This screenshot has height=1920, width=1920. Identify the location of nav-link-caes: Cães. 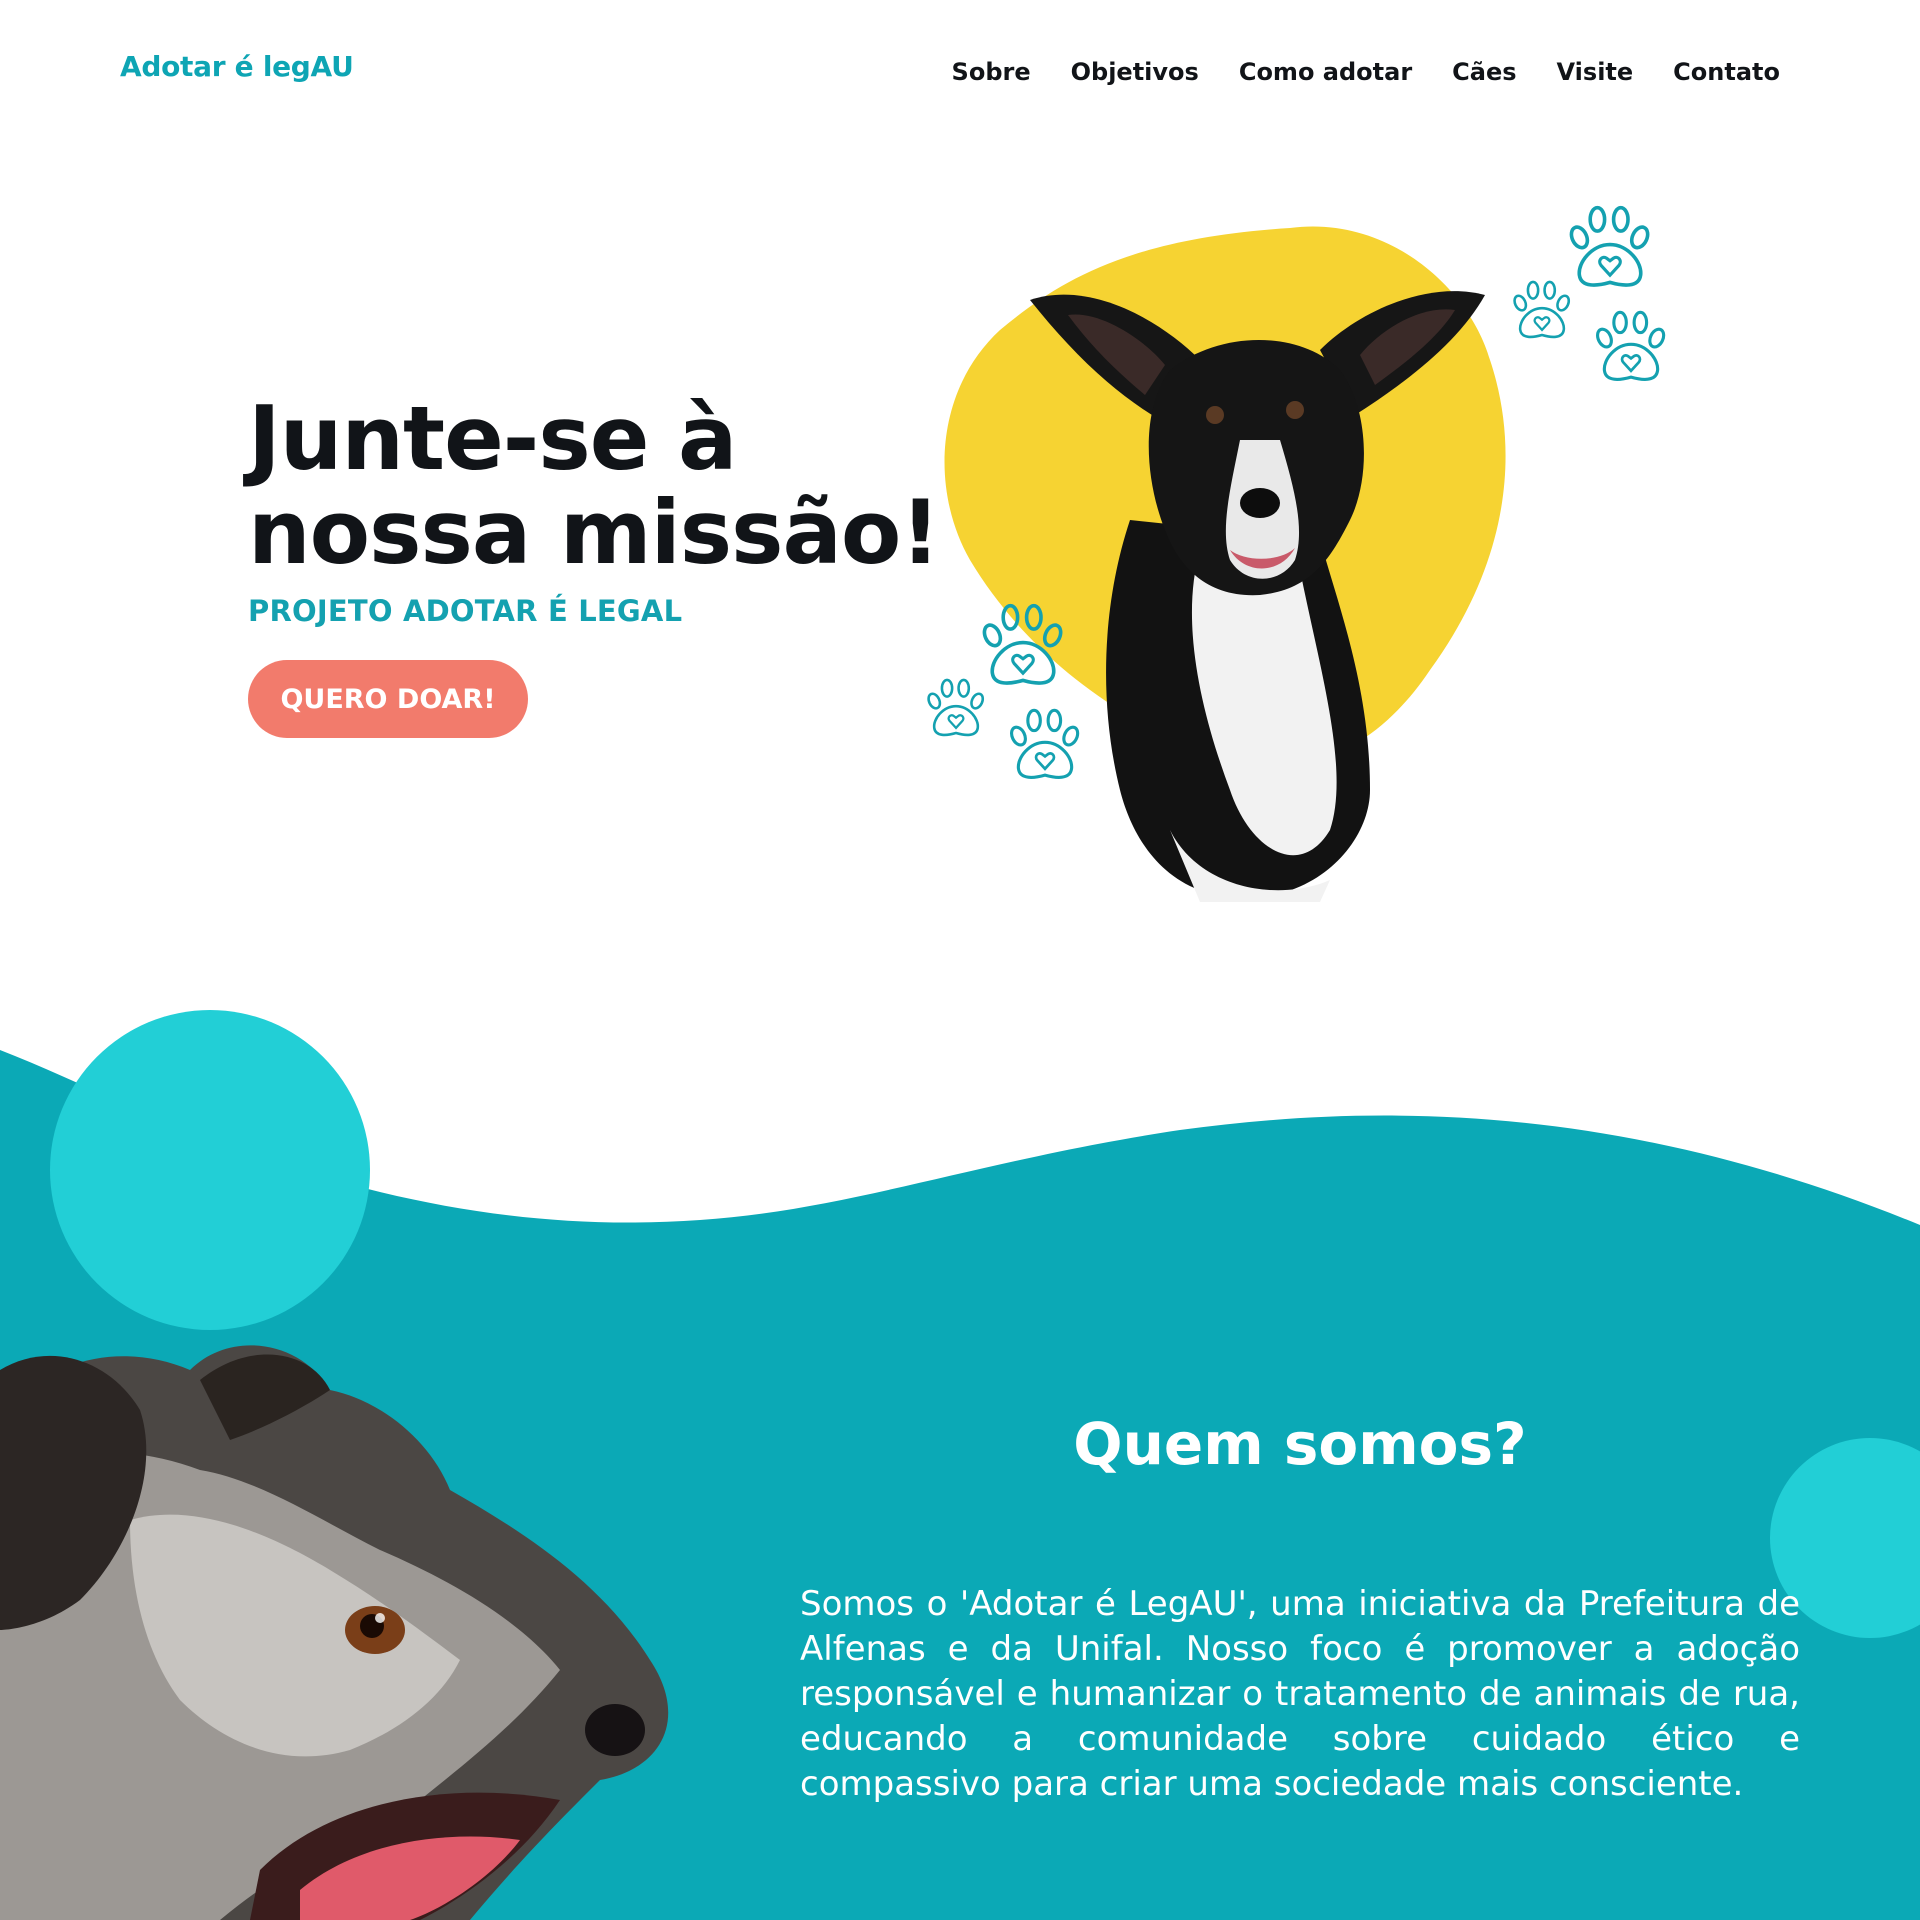
(1484, 72).